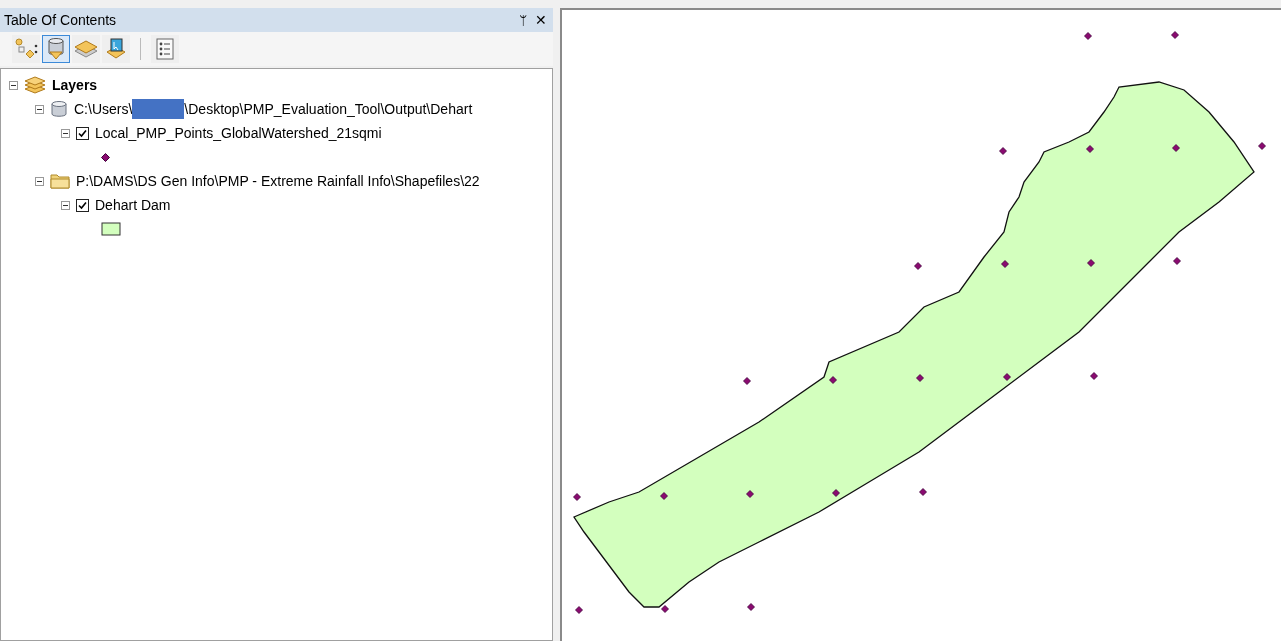 The height and width of the screenshot is (641, 1281). Describe the element at coordinates (278, 181) in the screenshot. I see `path-label: P:\DAMS\DS Gen Info\PMP - Extreme Rainfall Info\Shapefiles\22` at that location.